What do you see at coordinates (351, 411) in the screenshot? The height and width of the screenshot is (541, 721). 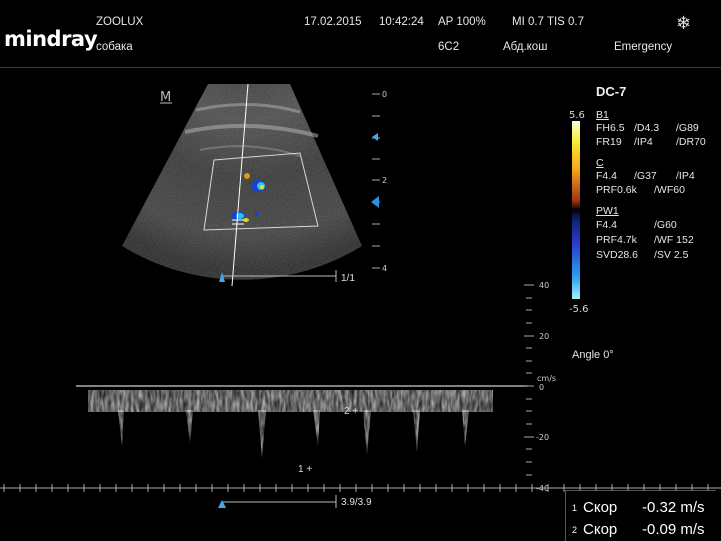 I see `cursor-2: 2 +` at bounding box center [351, 411].